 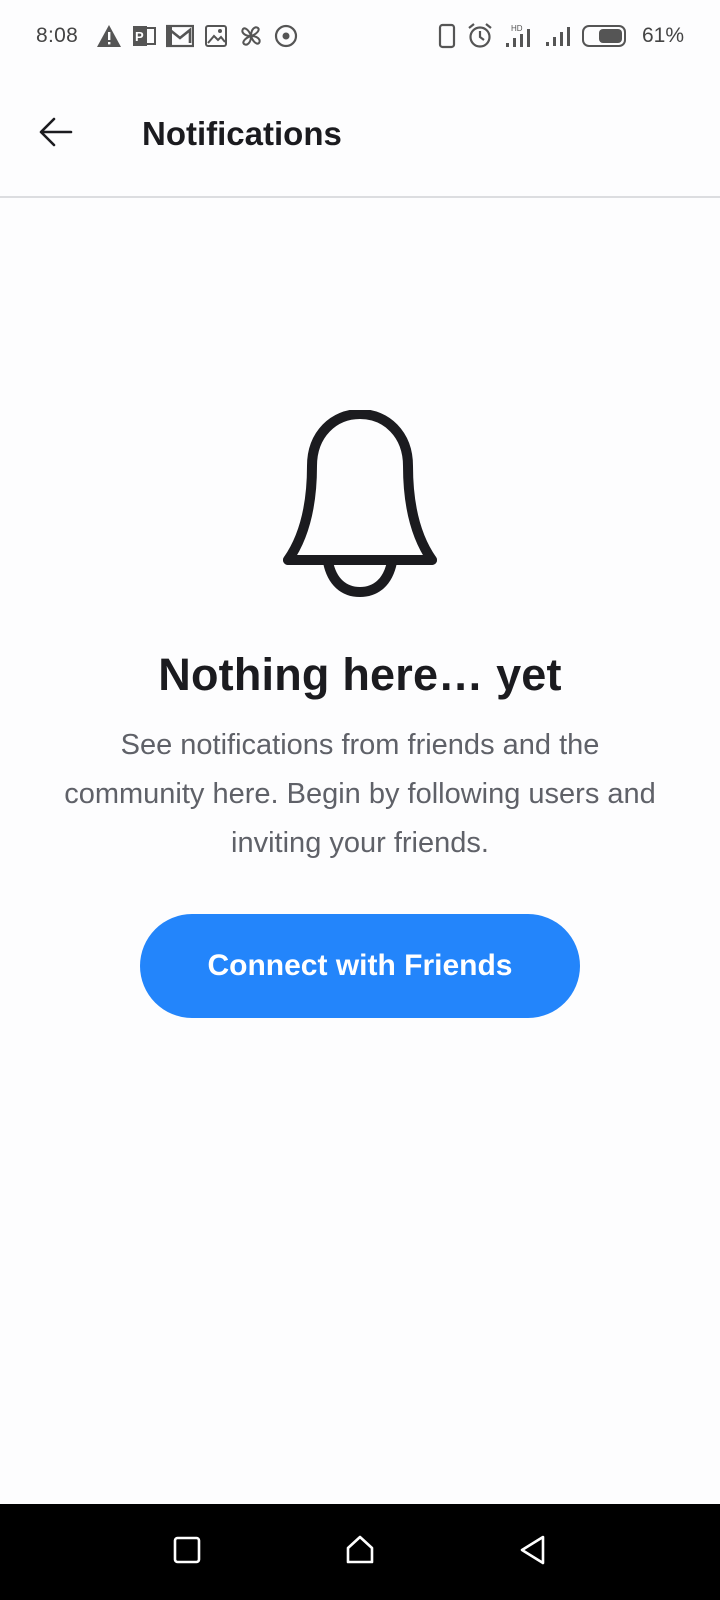 What do you see at coordinates (180, 36) in the screenshot?
I see `mail-icon` at bounding box center [180, 36].